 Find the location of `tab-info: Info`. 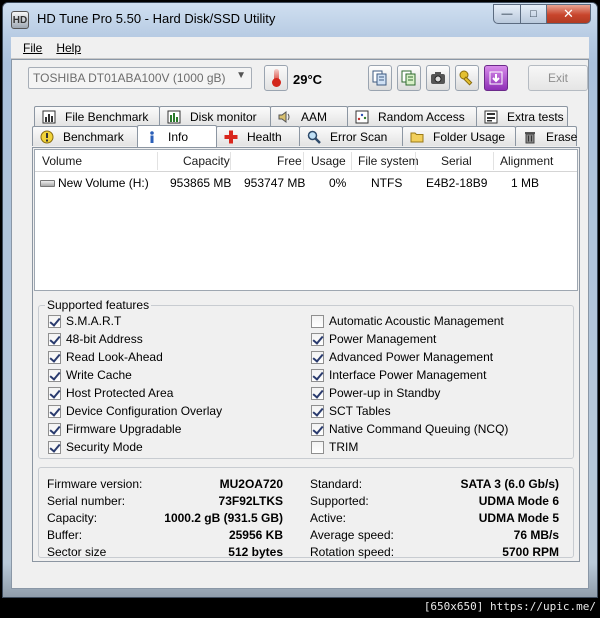

tab-info: Info is located at coordinates (177, 136).